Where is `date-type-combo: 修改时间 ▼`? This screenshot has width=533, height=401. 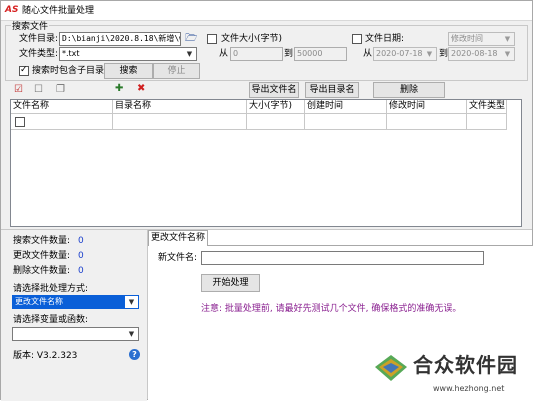 date-type-combo: 修改时间 ▼ is located at coordinates (481, 39).